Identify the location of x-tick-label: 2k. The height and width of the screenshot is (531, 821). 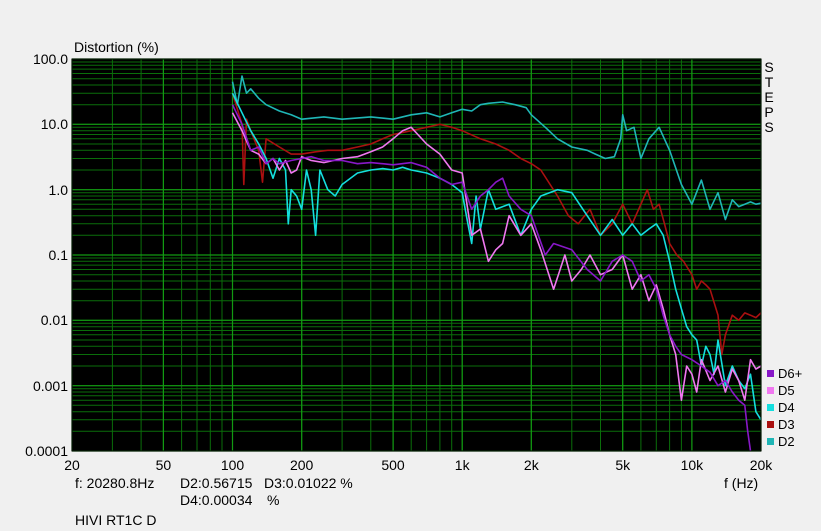
(531, 465).